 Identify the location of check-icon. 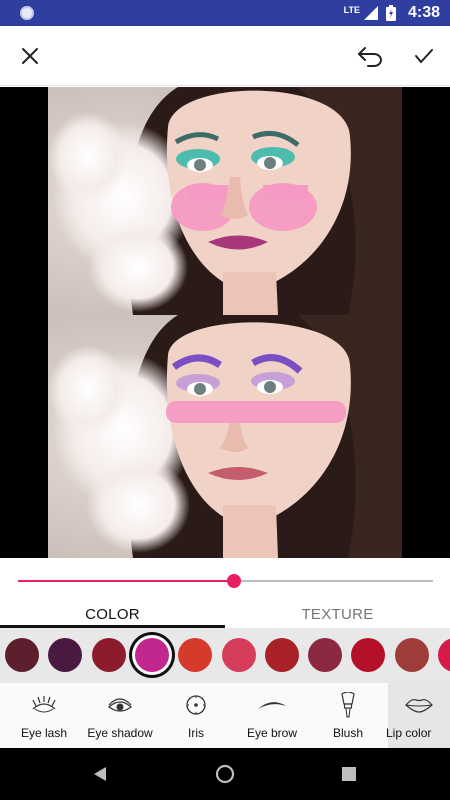
(424, 56).